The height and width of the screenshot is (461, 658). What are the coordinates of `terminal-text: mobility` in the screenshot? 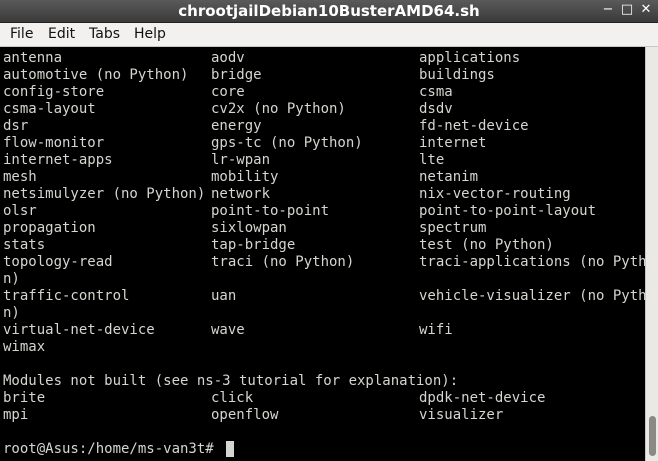 It's located at (245, 177).